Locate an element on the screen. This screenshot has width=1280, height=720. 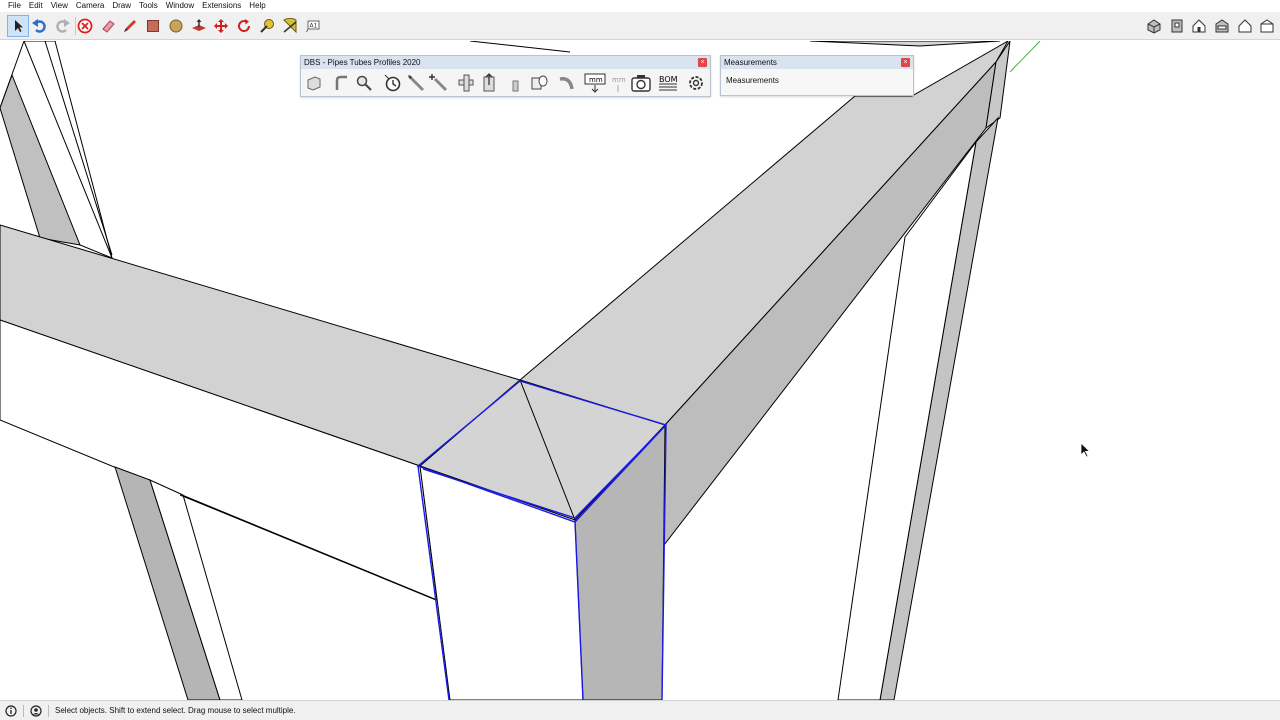
profile-box-button is located at coordinates (314, 83).